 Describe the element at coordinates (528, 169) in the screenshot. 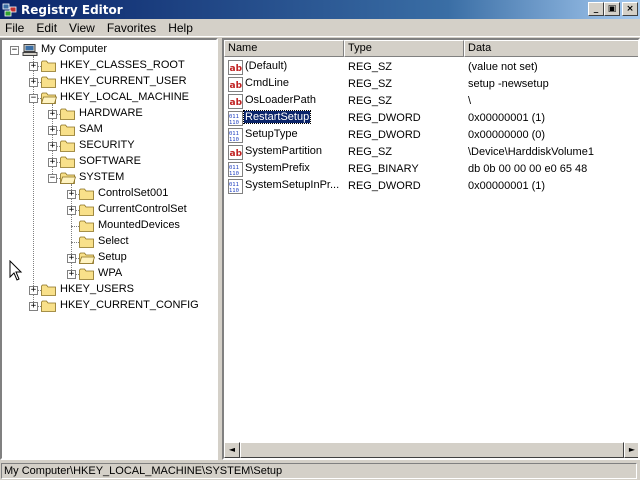

I see `value-data: db 0b 00 00 00 e0 65 48` at that location.